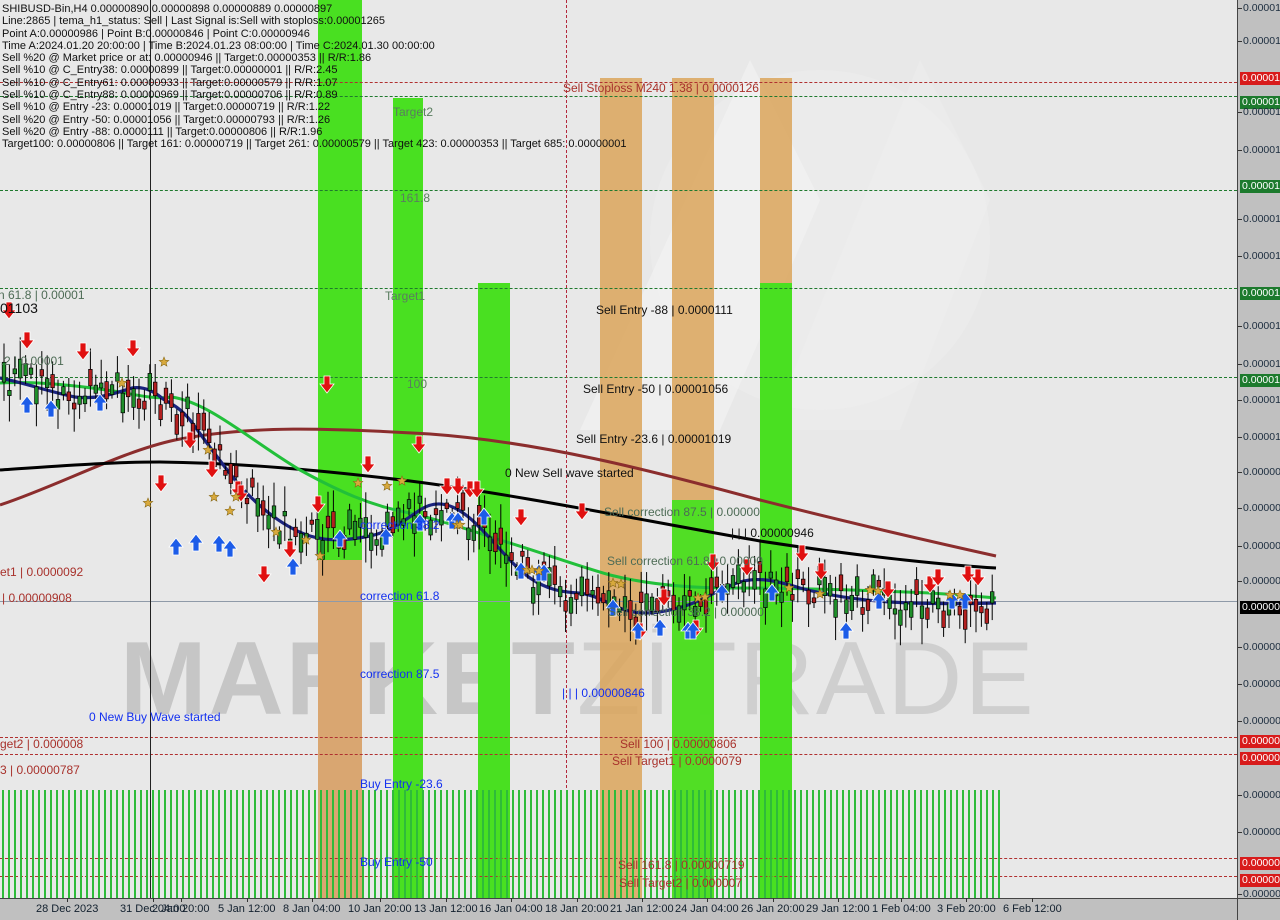  I want to click on time-tick: 3 Feb 20:00, so click(966, 906).